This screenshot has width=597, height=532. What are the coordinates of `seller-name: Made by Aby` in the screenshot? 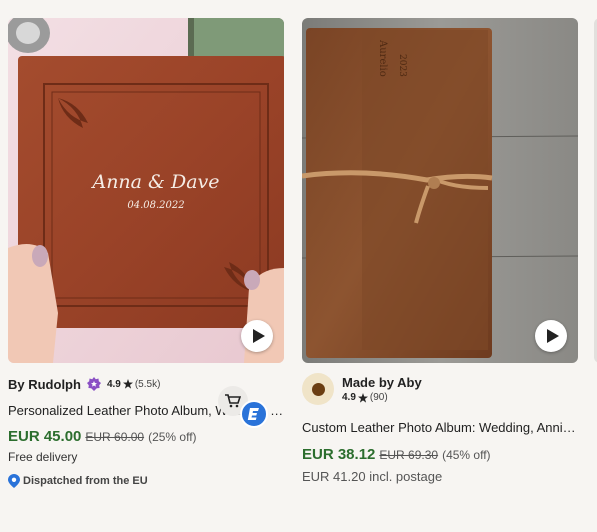 It's located at (382, 382).